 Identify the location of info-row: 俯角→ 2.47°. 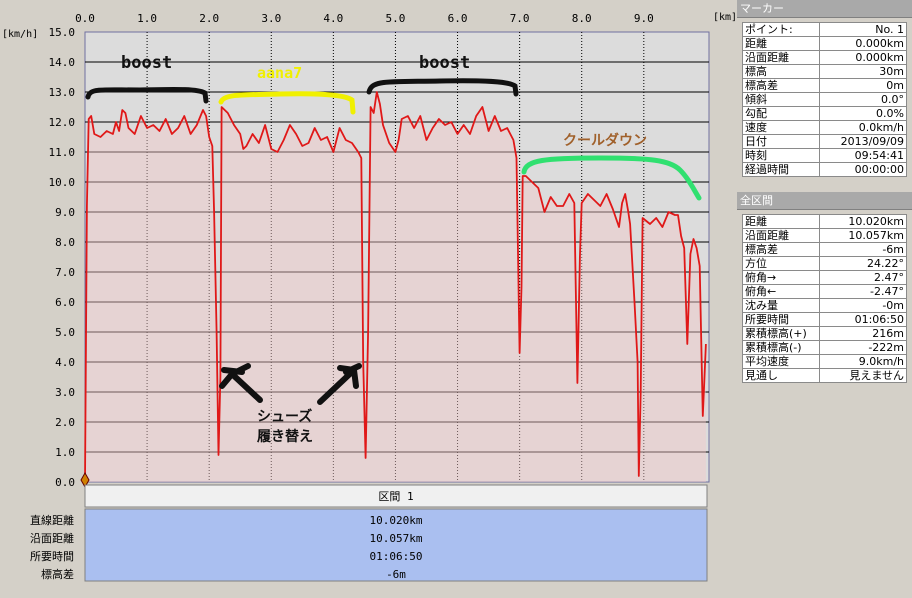
(824, 277).